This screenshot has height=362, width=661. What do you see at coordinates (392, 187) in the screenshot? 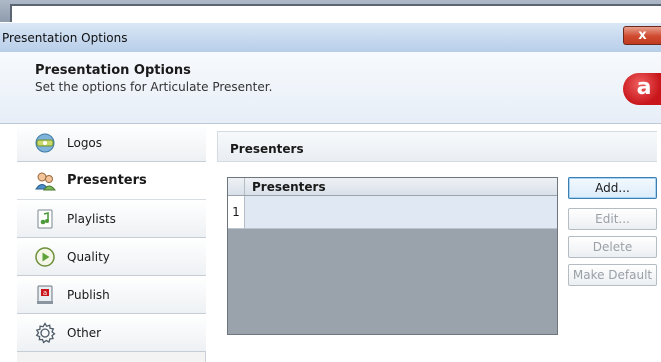
I see `grid-header: Presenters` at bounding box center [392, 187].